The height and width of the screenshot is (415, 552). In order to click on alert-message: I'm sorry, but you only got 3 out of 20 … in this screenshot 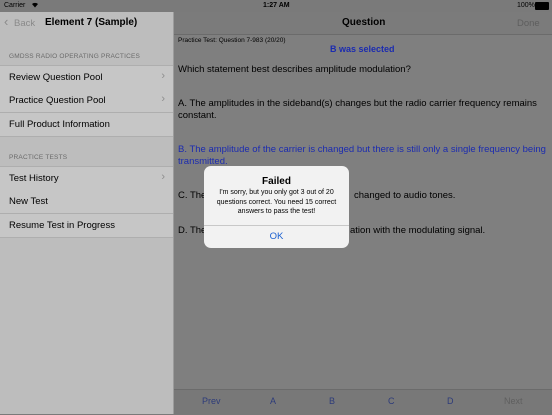, I will do `click(276, 202)`.